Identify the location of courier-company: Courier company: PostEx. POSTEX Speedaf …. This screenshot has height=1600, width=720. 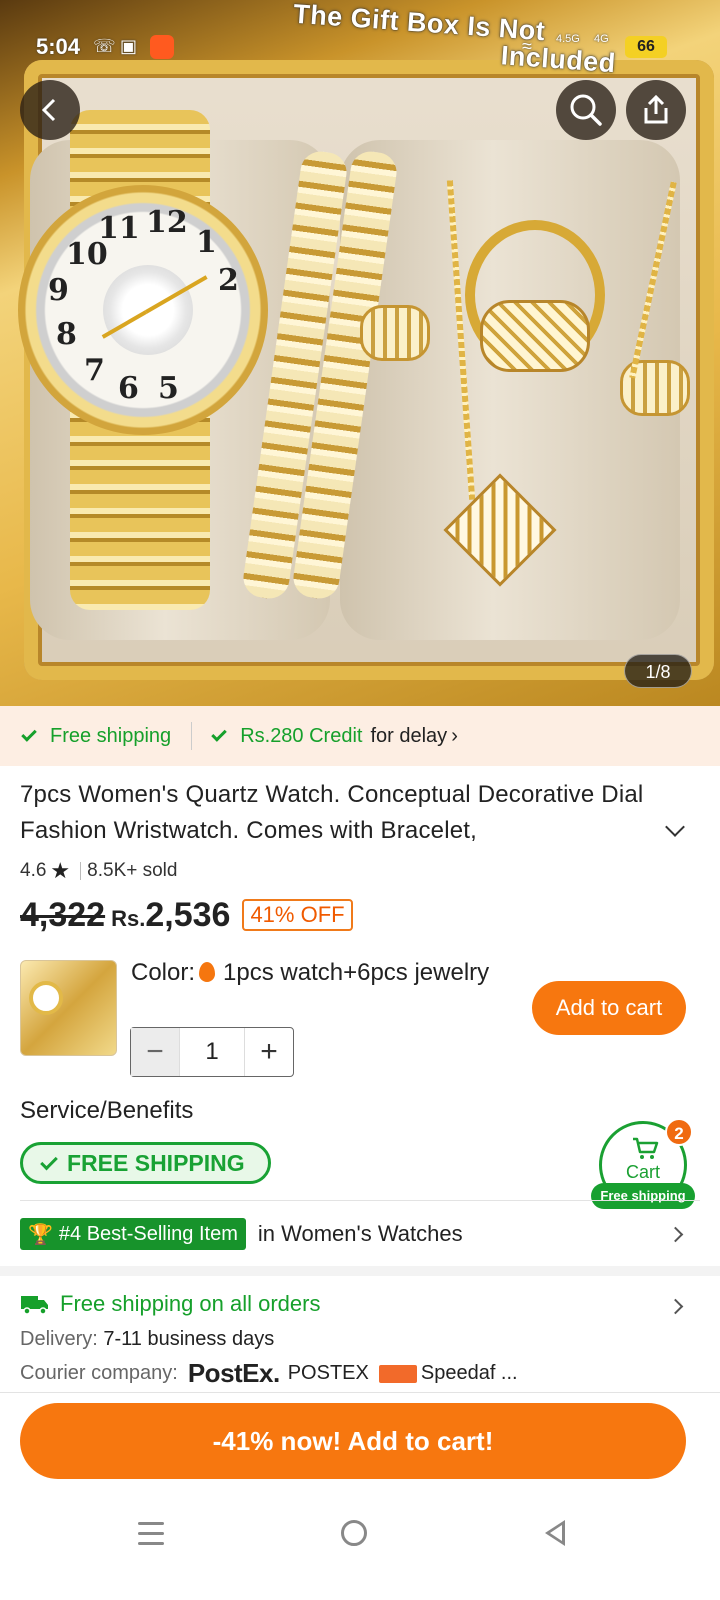
(269, 1373).